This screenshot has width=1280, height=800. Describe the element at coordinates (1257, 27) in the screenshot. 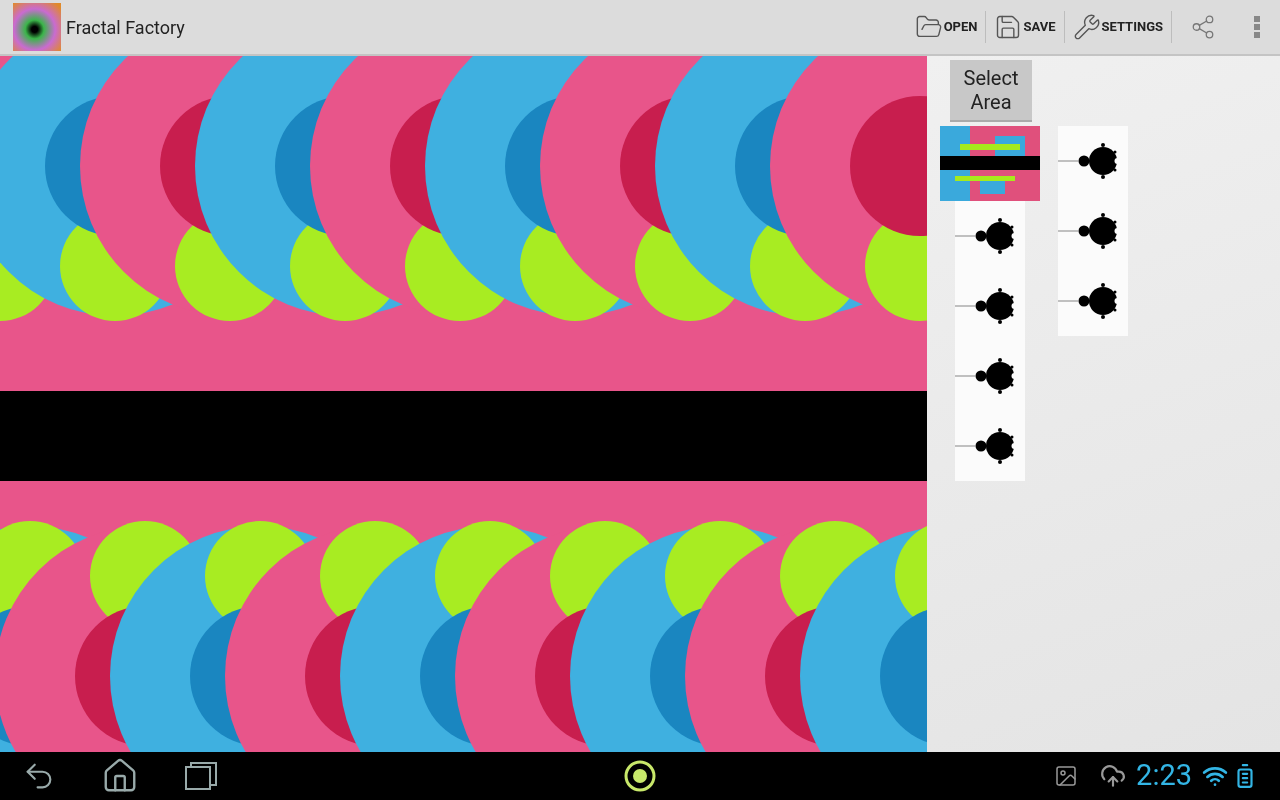

I see `more-icon` at that location.